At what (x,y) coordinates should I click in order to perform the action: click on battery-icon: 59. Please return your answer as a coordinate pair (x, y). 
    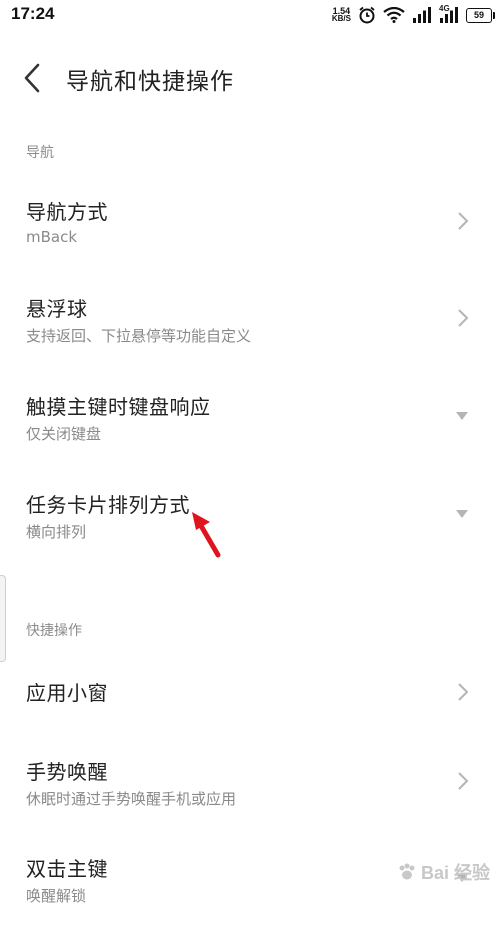
    Looking at the image, I should click on (480, 15).